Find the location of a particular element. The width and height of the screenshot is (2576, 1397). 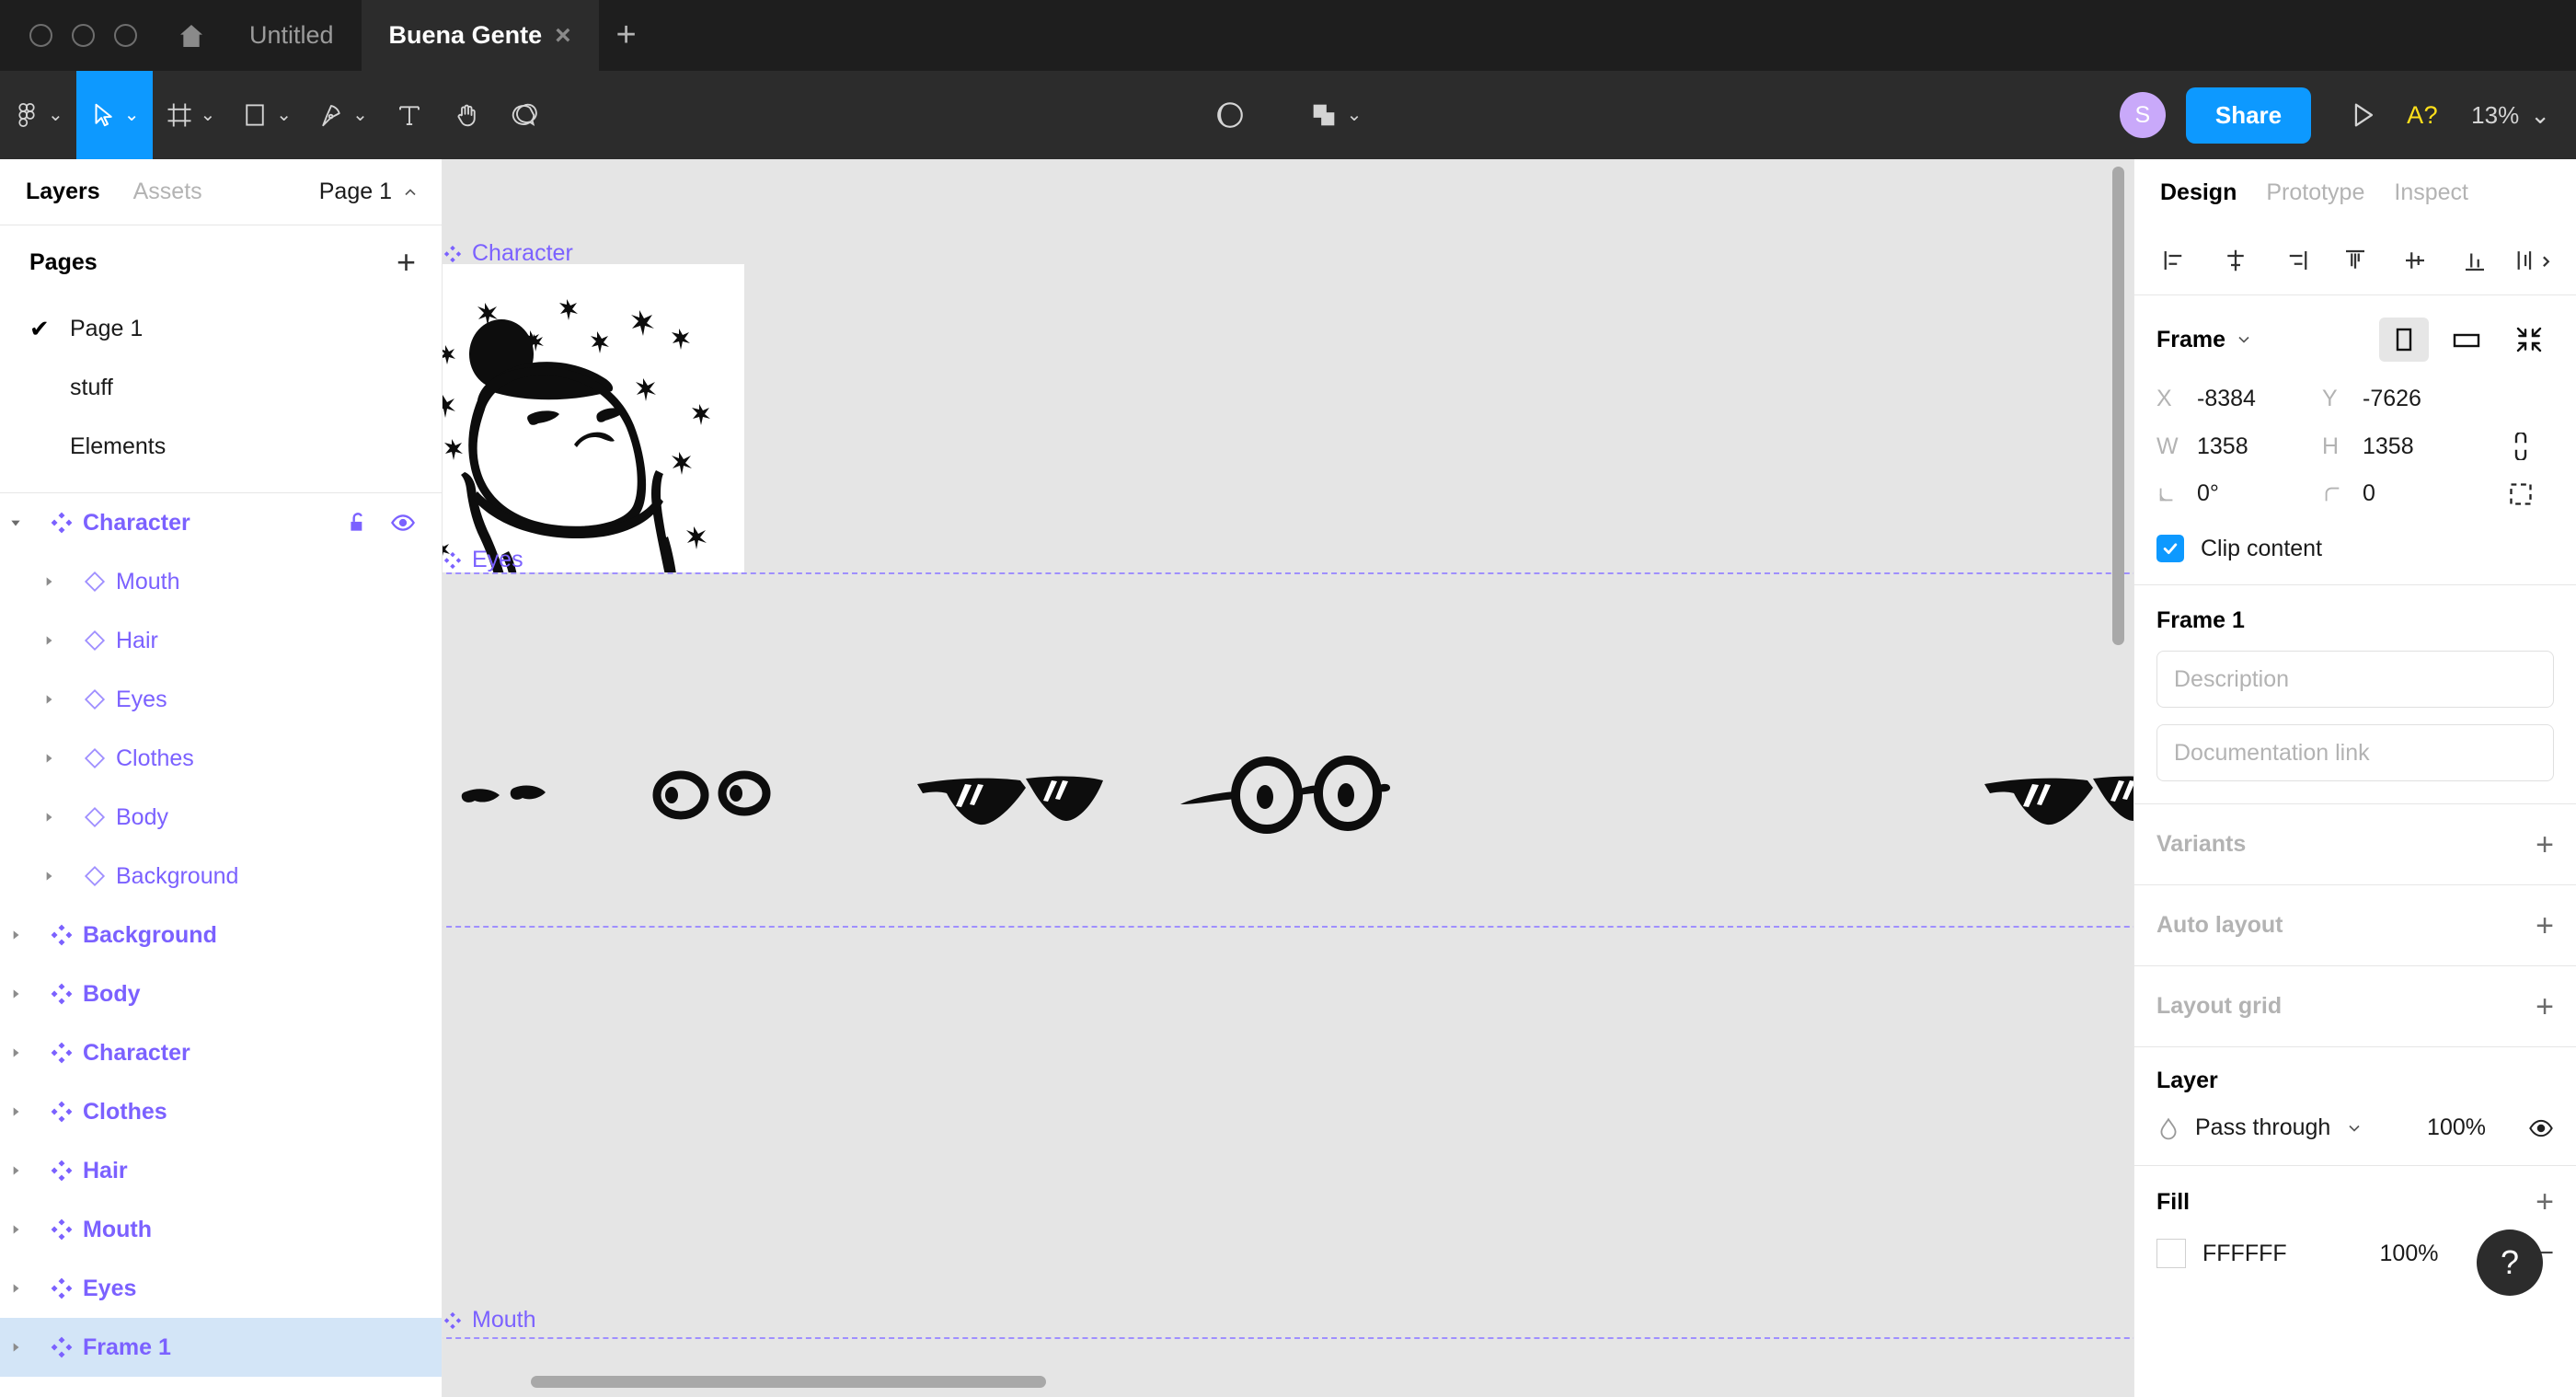

blend-mode-row: Pass through 100% is located at coordinates (2355, 1127).